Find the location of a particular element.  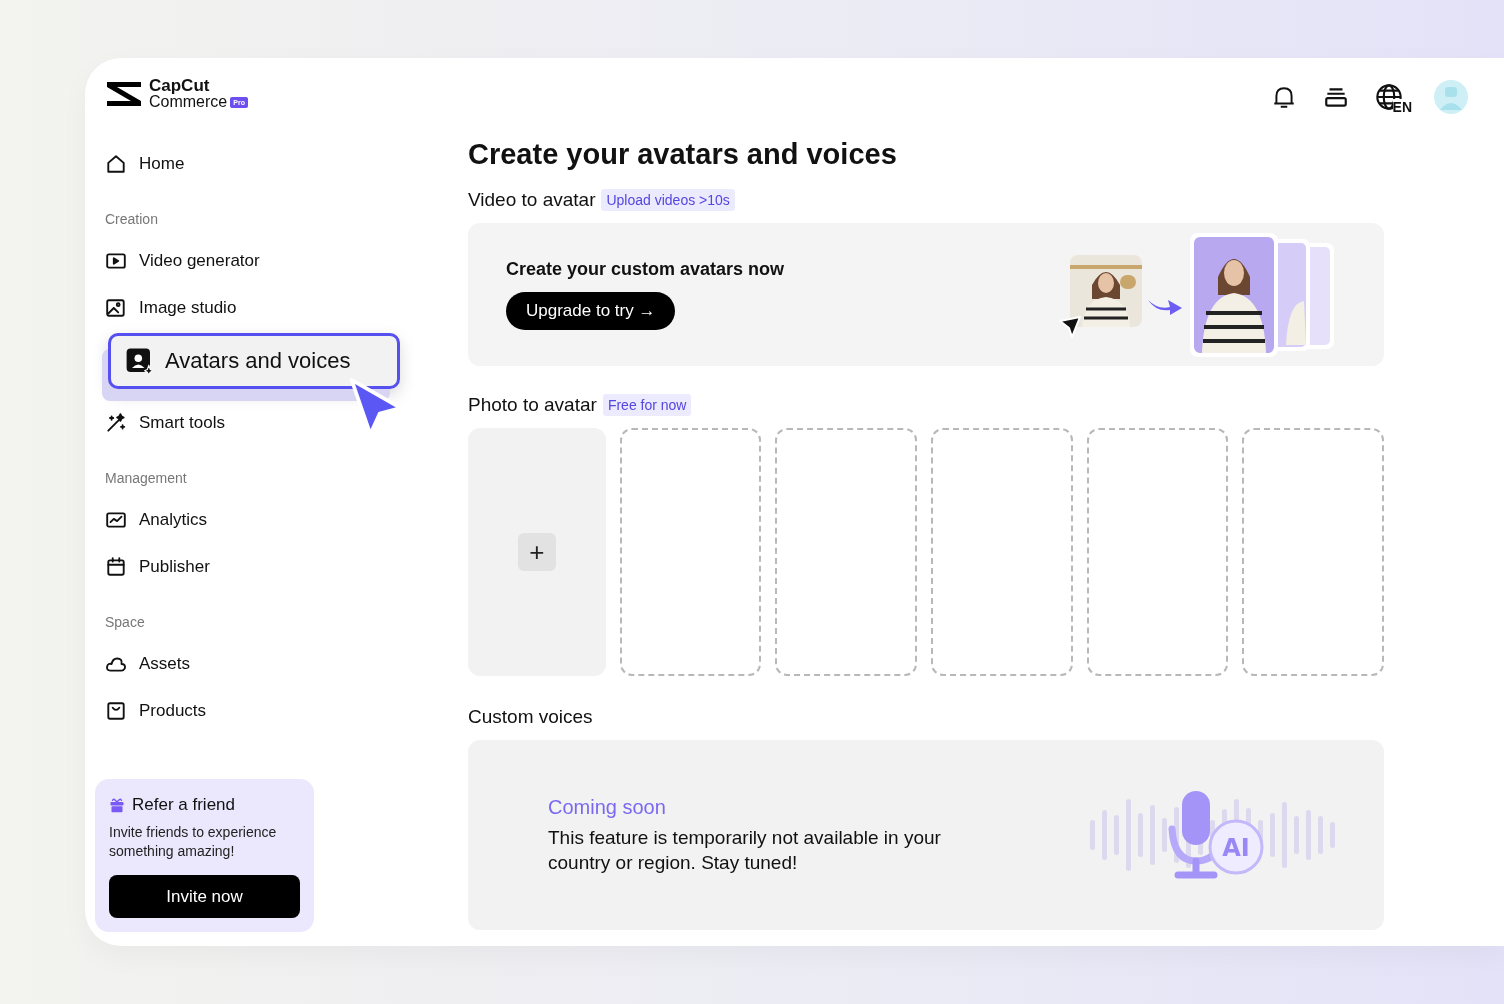

upgrade-button: Upgrade to try → is located at coordinates (591, 311).